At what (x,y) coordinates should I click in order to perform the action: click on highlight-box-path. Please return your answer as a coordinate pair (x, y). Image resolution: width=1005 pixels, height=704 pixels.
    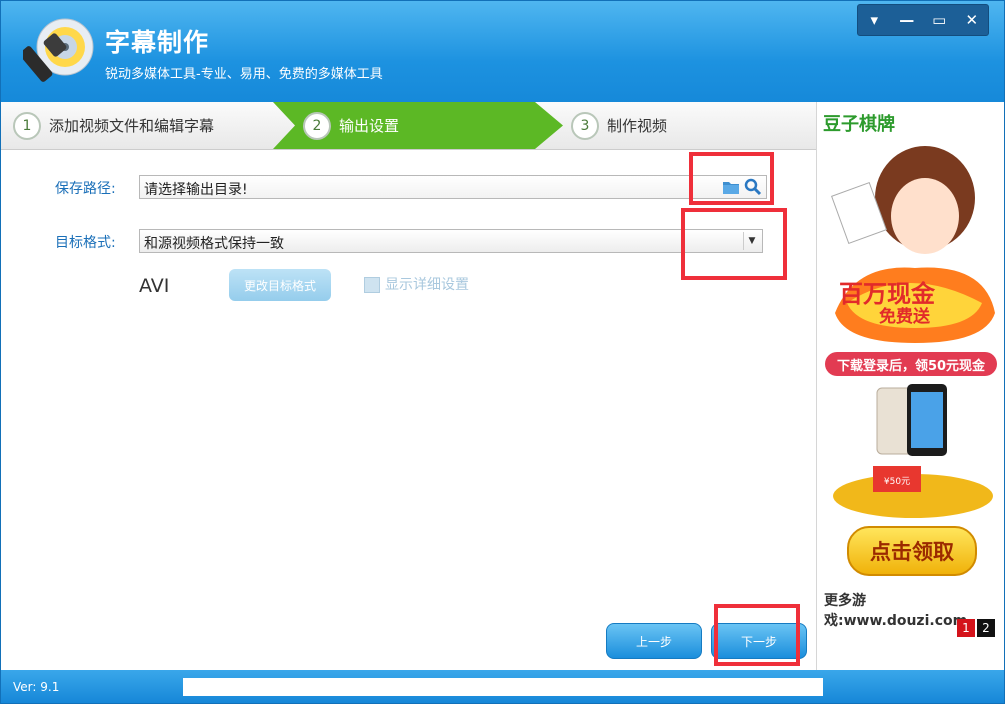
    Looking at the image, I should click on (731, 178).